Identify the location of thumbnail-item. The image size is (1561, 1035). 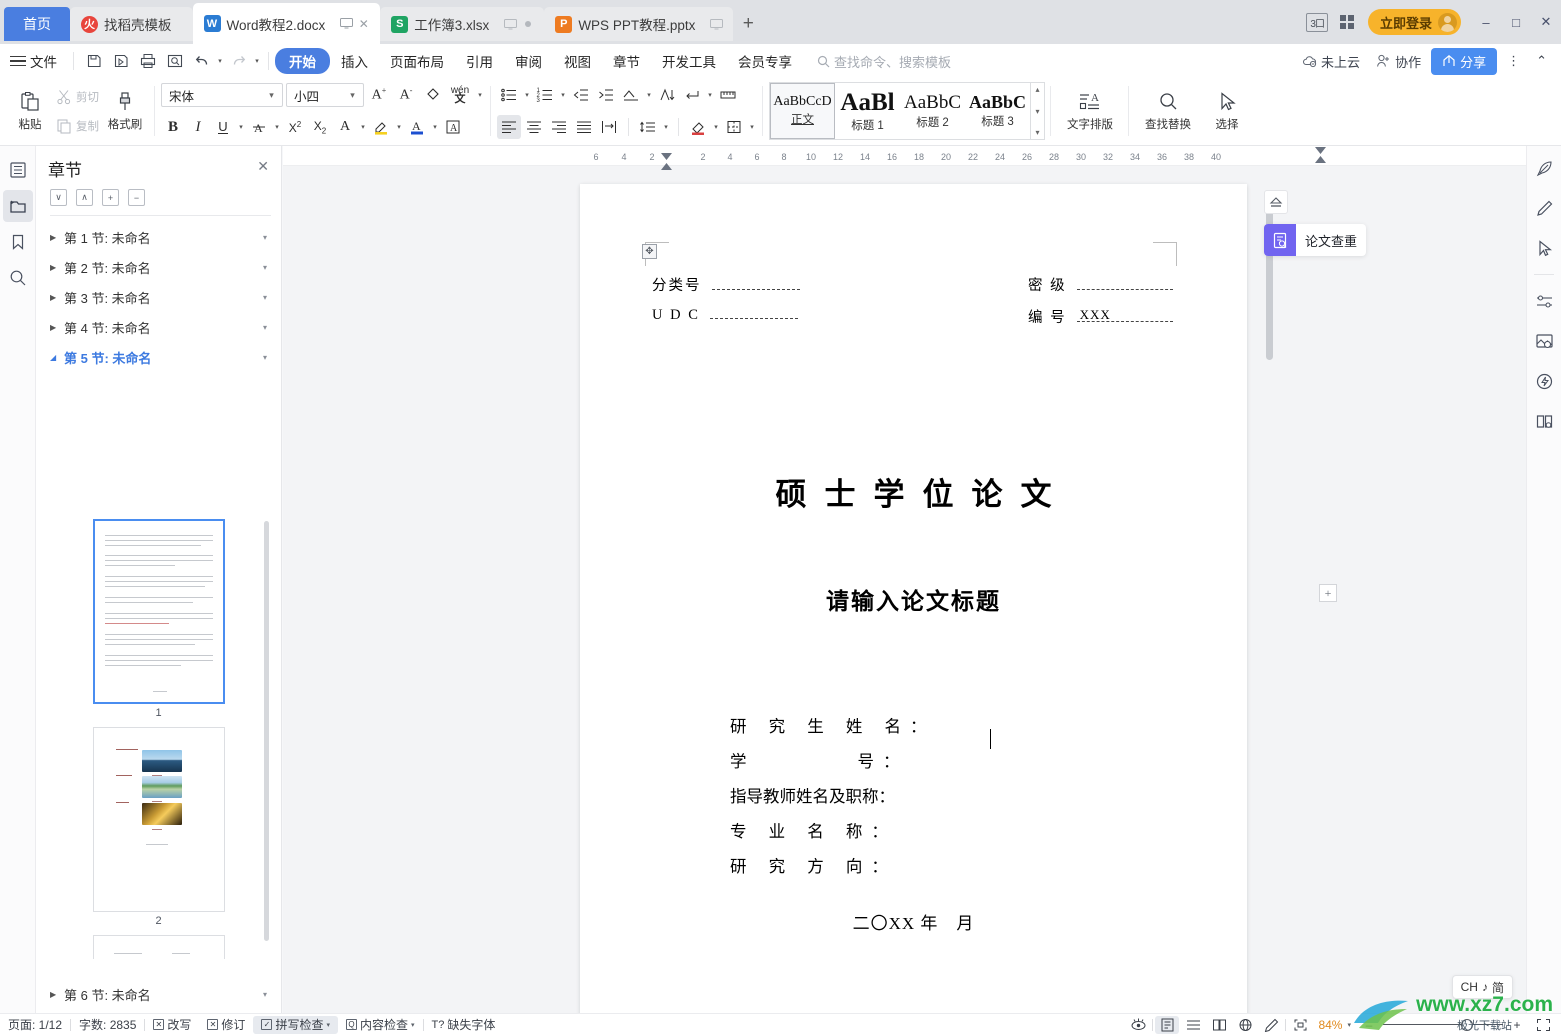
(158, 947).